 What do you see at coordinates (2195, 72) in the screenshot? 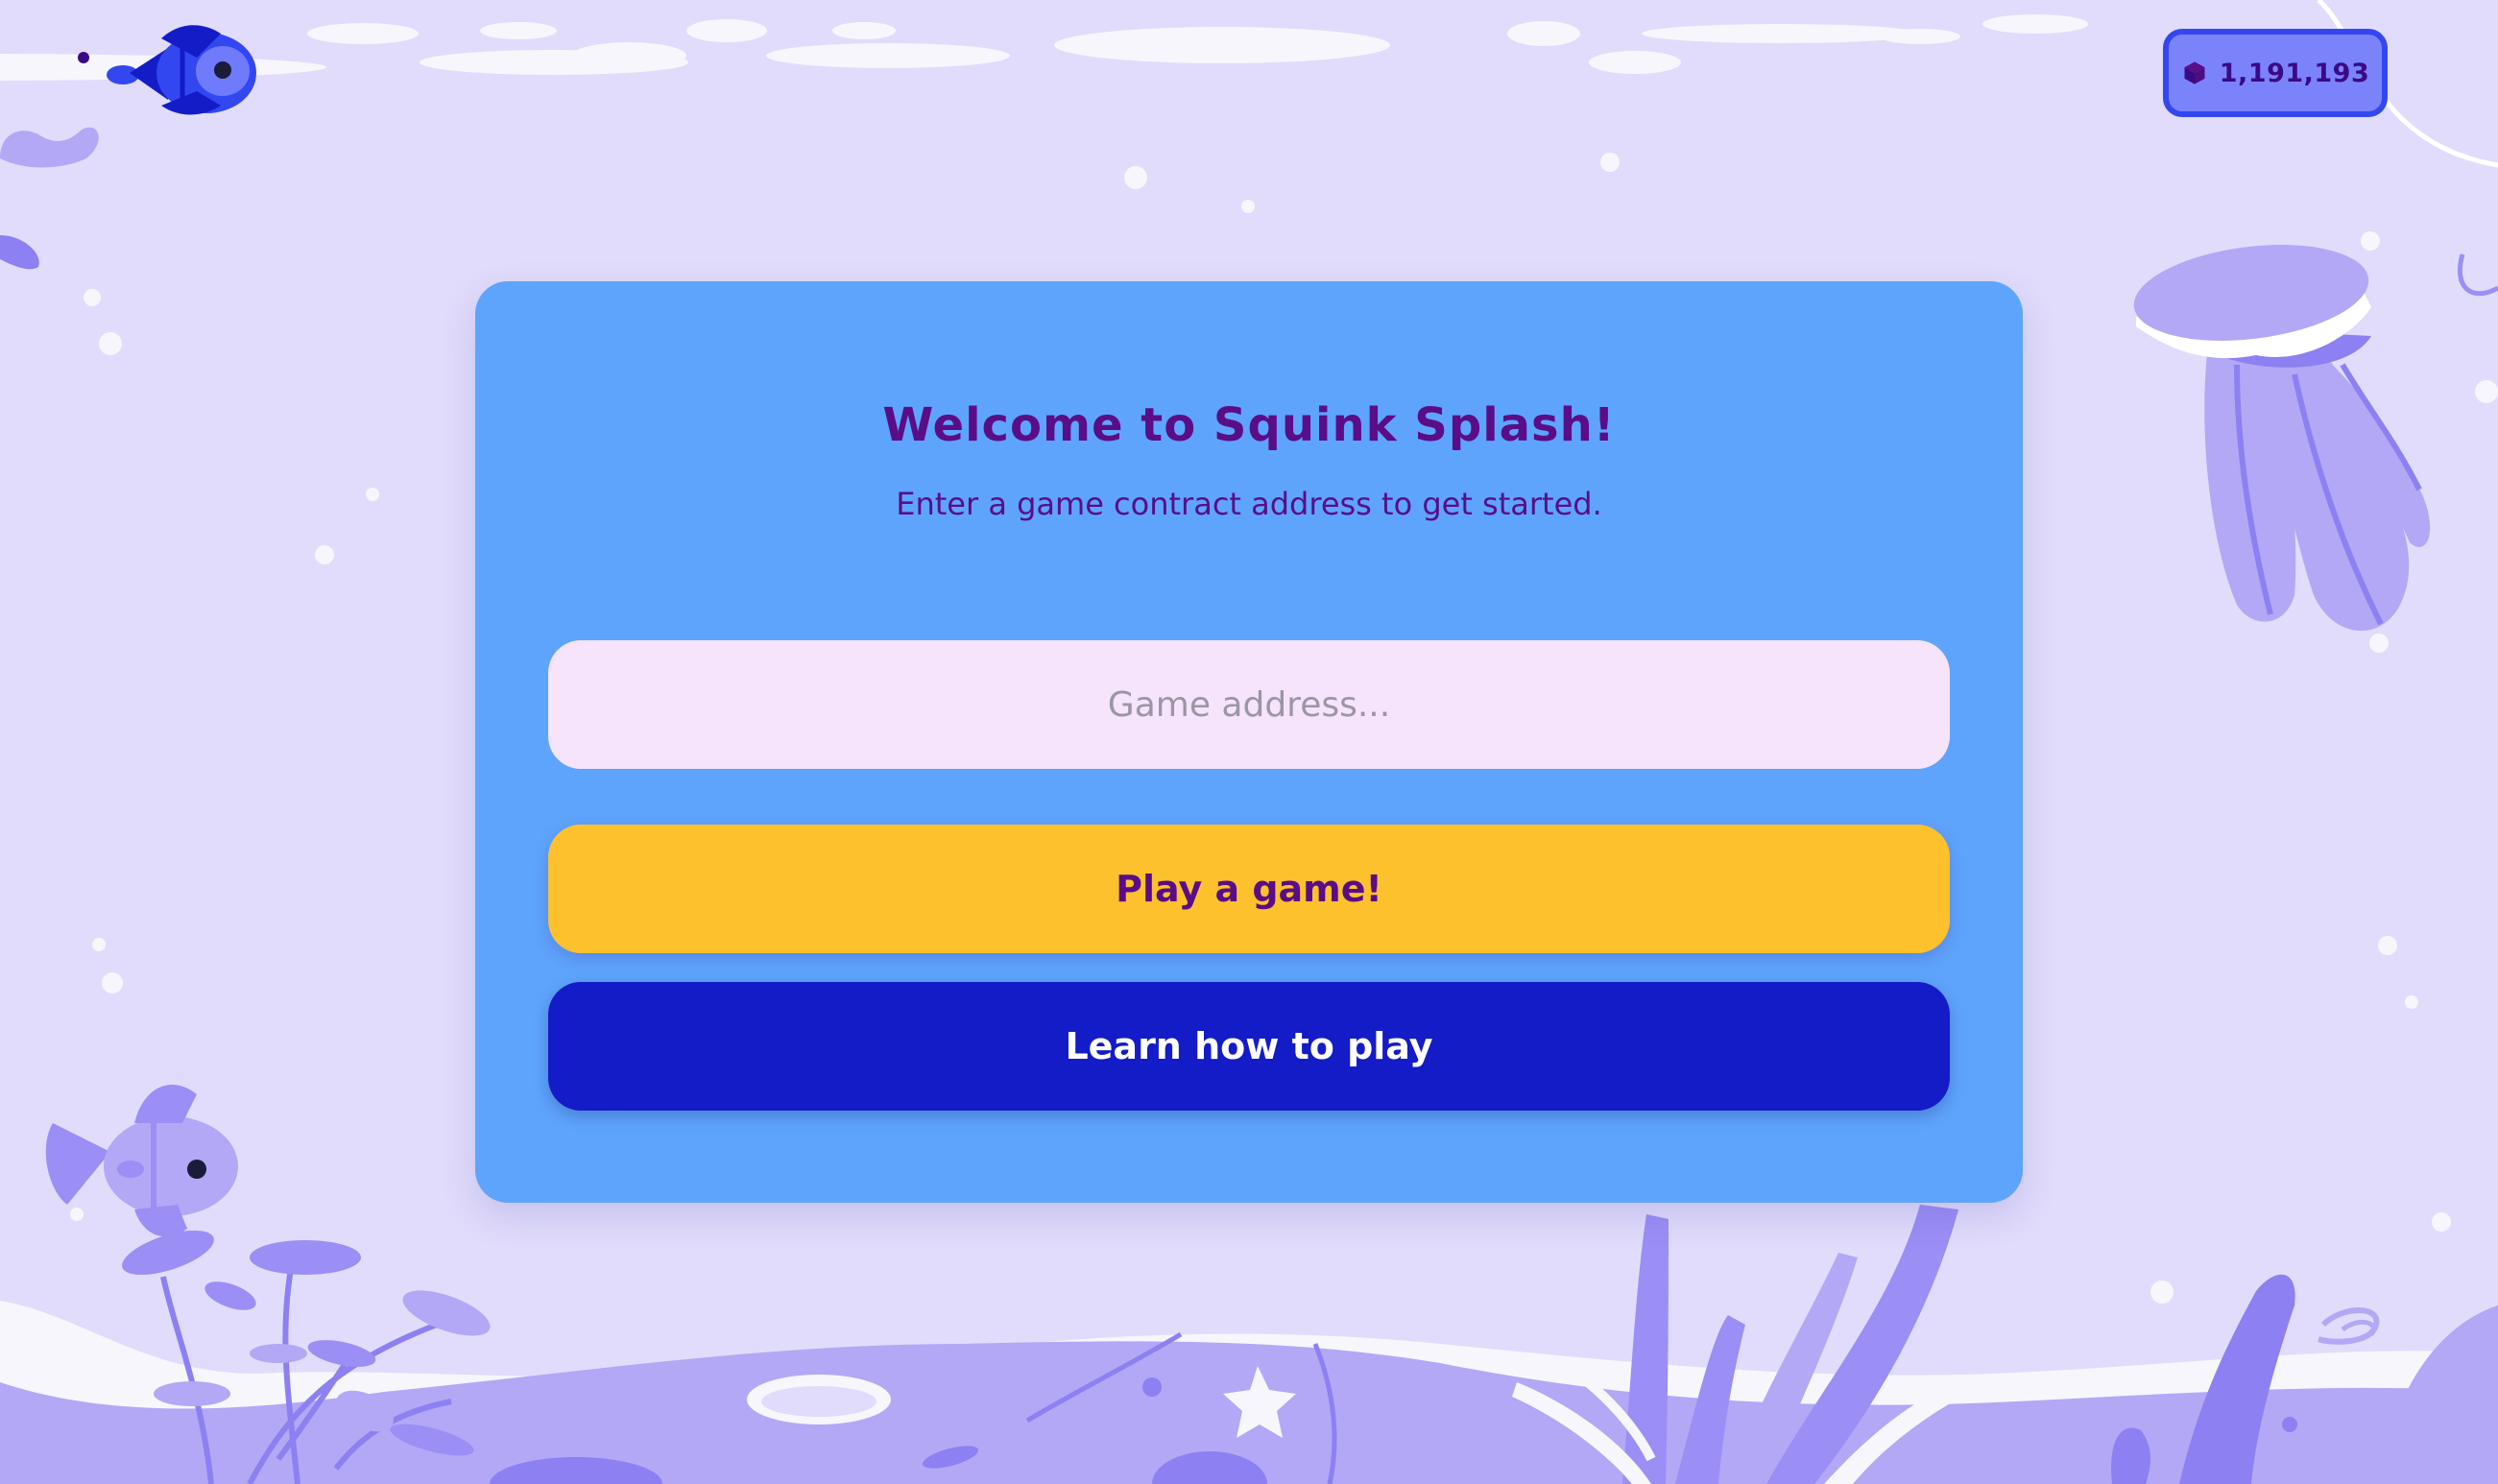
I see `cube-icon` at bounding box center [2195, 72].